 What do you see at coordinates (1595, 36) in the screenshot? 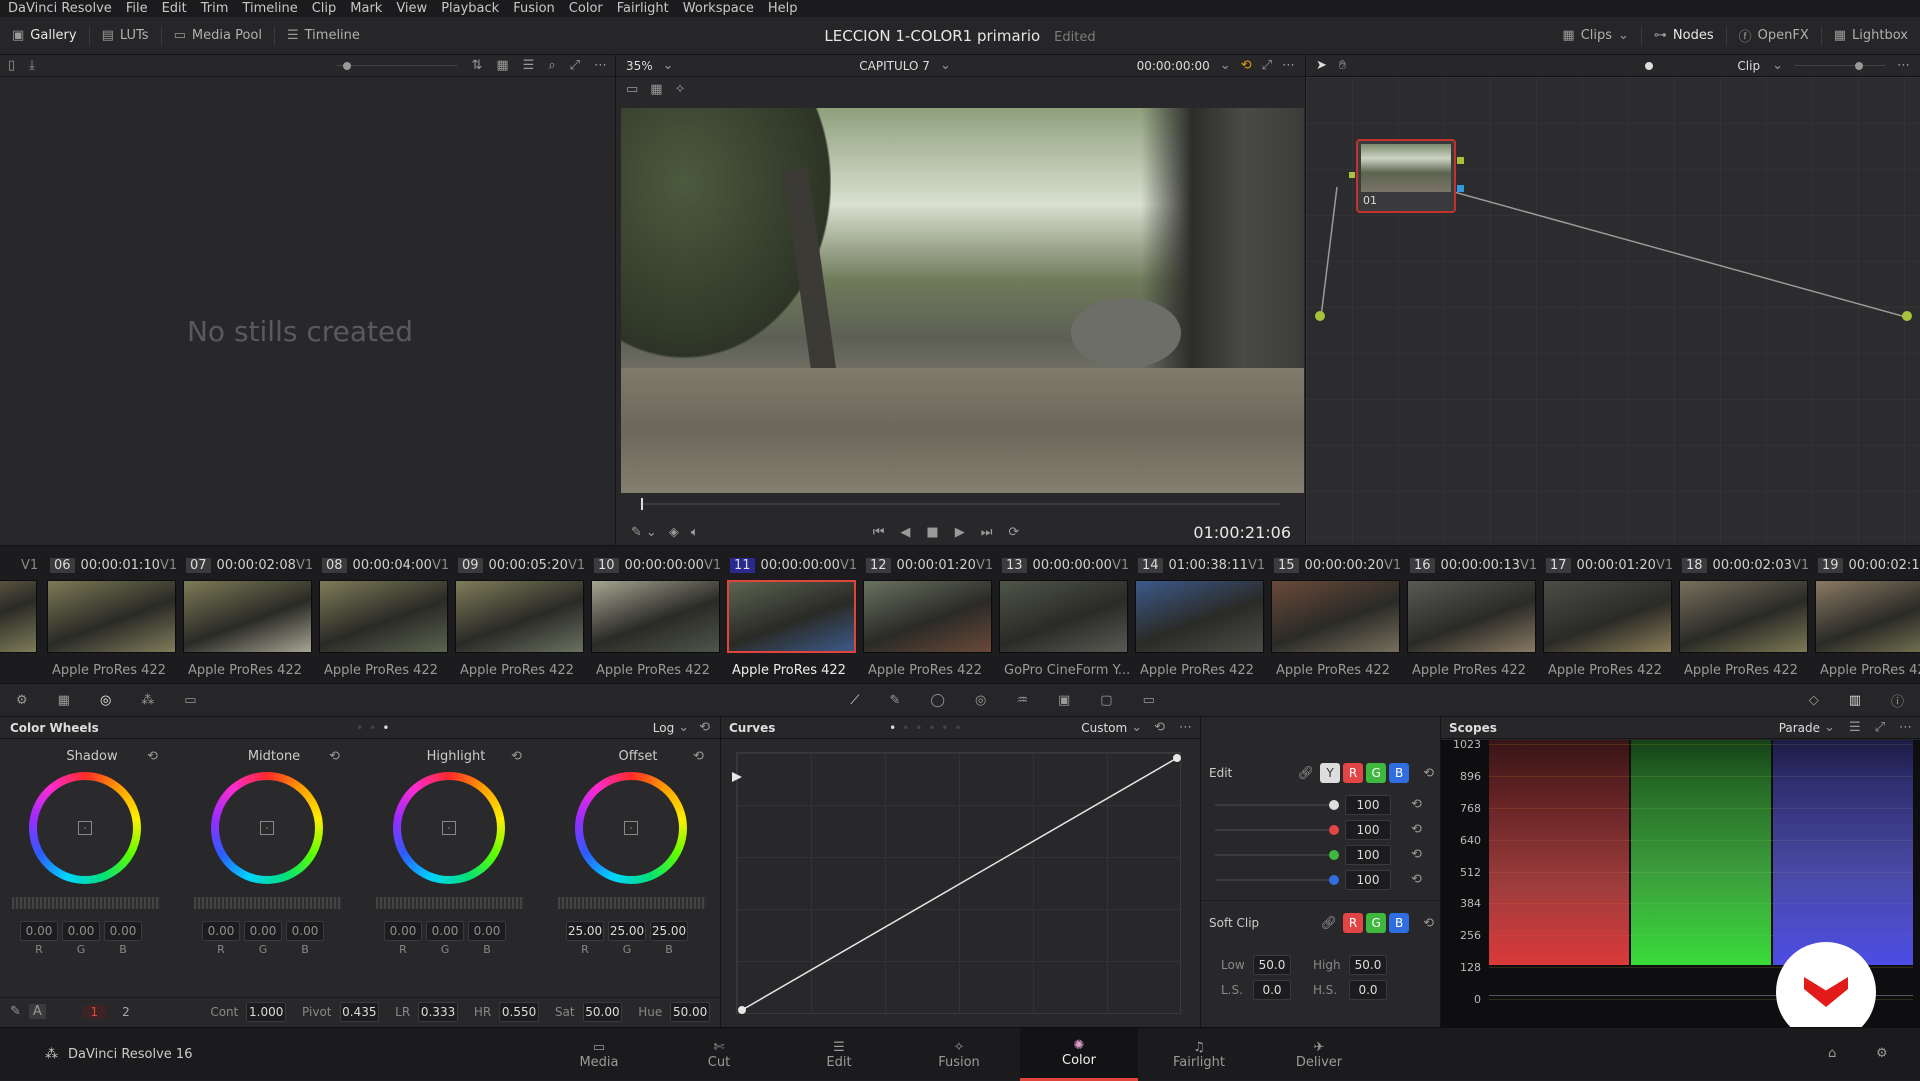
I see `clips-button: ▦ Clips ⌄` at bounding box center [1595, 36].